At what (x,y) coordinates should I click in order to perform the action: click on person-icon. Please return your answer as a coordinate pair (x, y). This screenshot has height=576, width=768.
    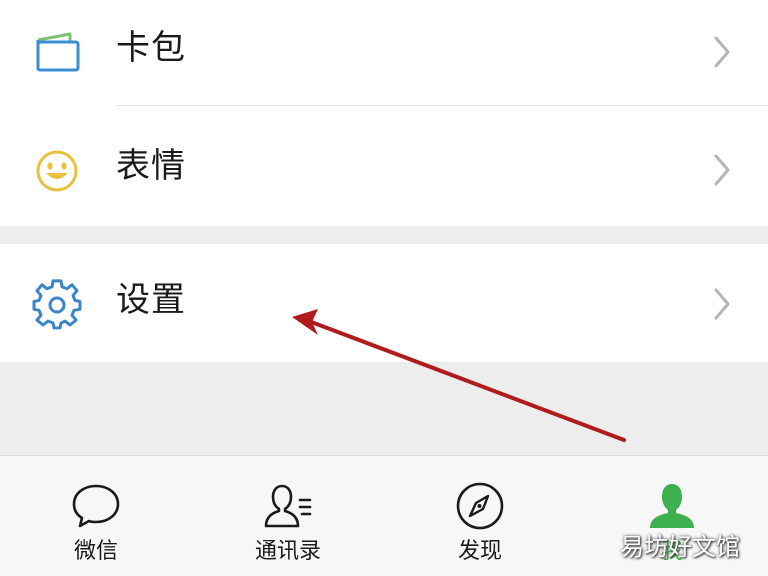
    Looking at the image, I should click on (672, 506).